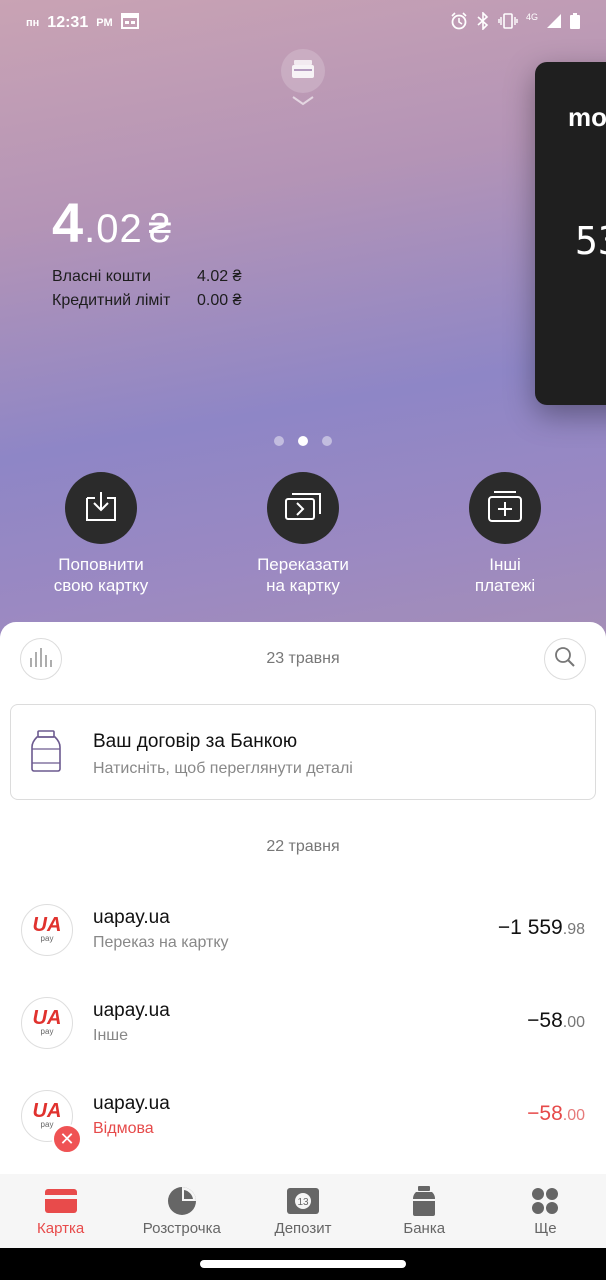  I want to click on pager-dot-active, so click(303, 441).